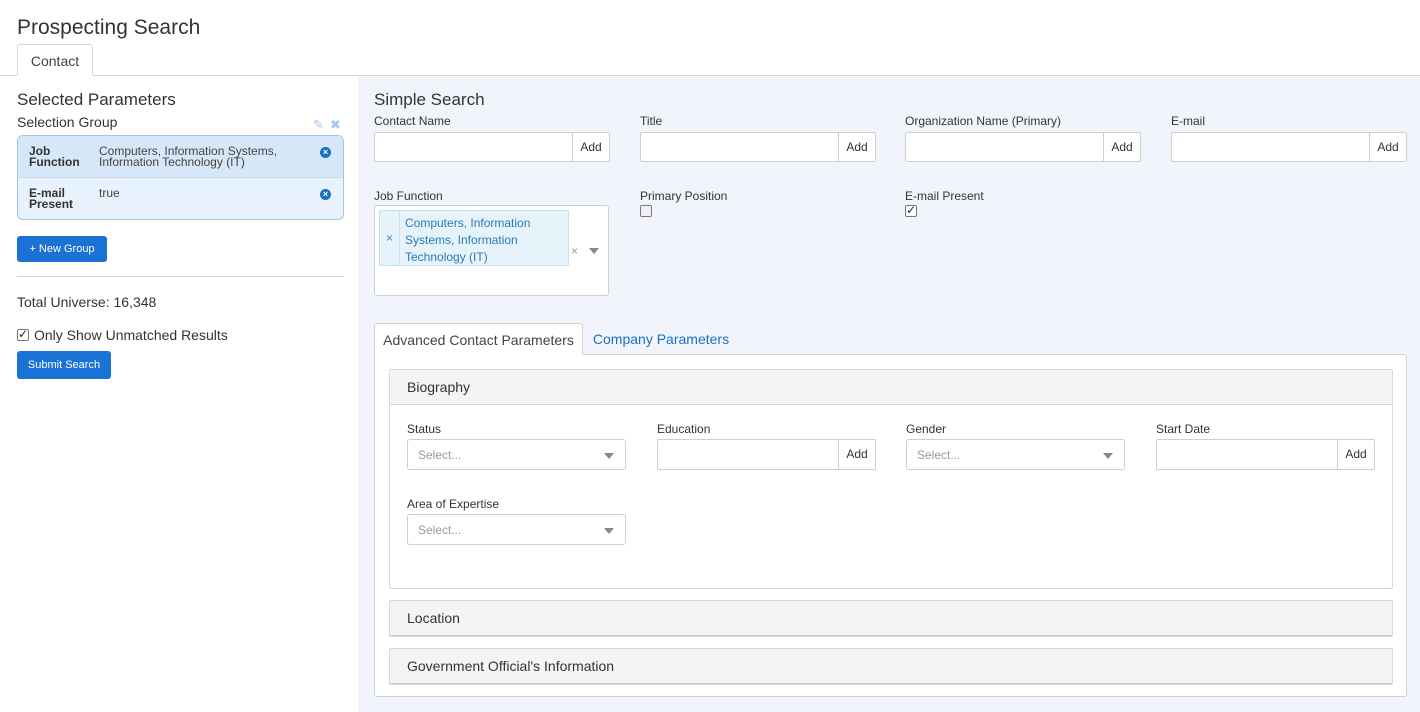 The width and height of the screenshot is (1420, 712). Describe the element at coordinates (911, 210) in the screenshot. I see `email-present-checkbox` at that location.